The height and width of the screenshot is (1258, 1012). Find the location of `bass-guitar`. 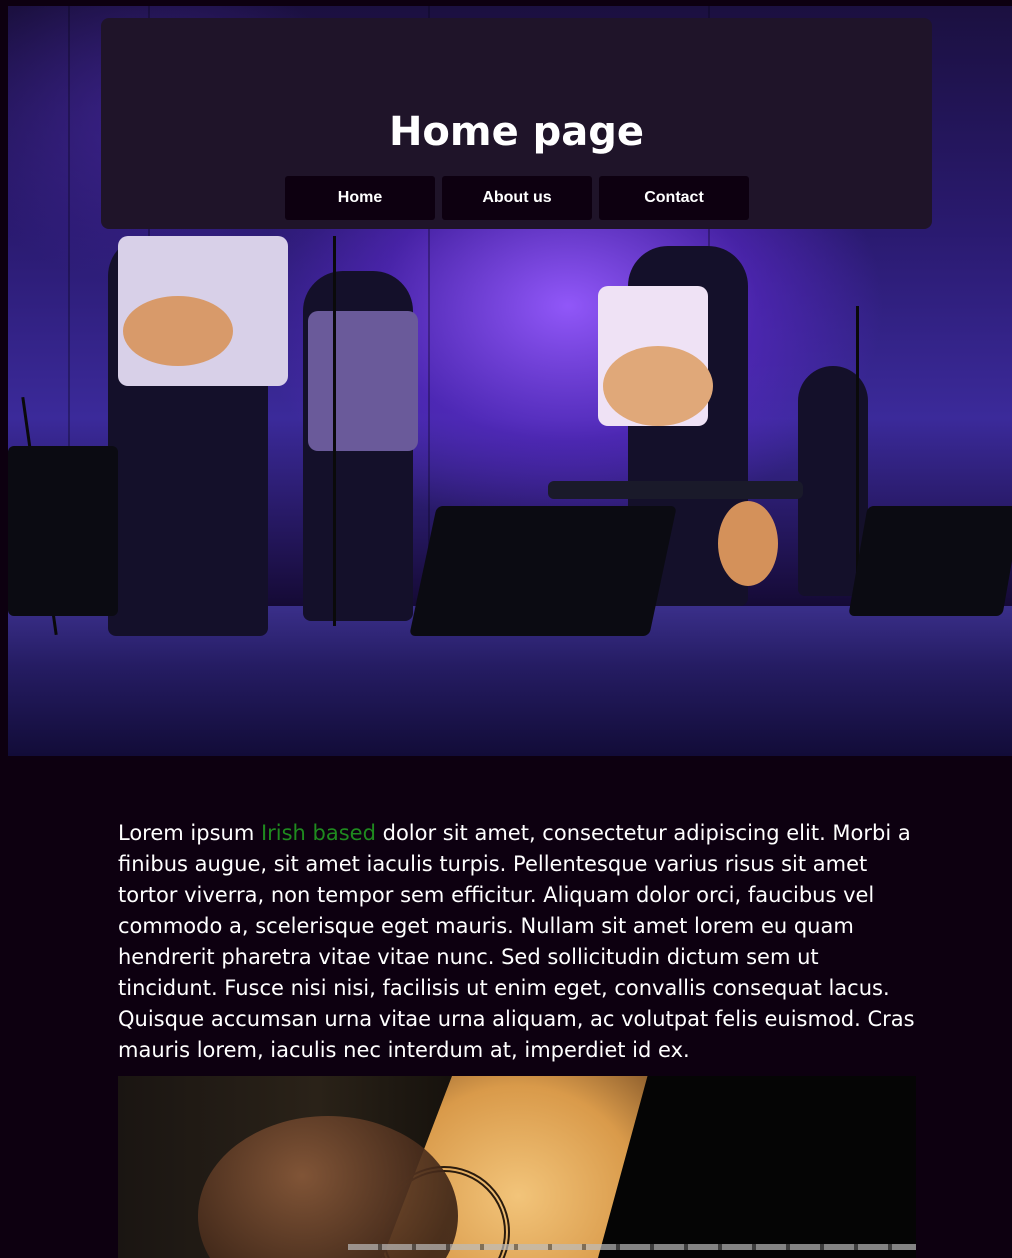

bass-guitar is located at coordinates (178, 331).